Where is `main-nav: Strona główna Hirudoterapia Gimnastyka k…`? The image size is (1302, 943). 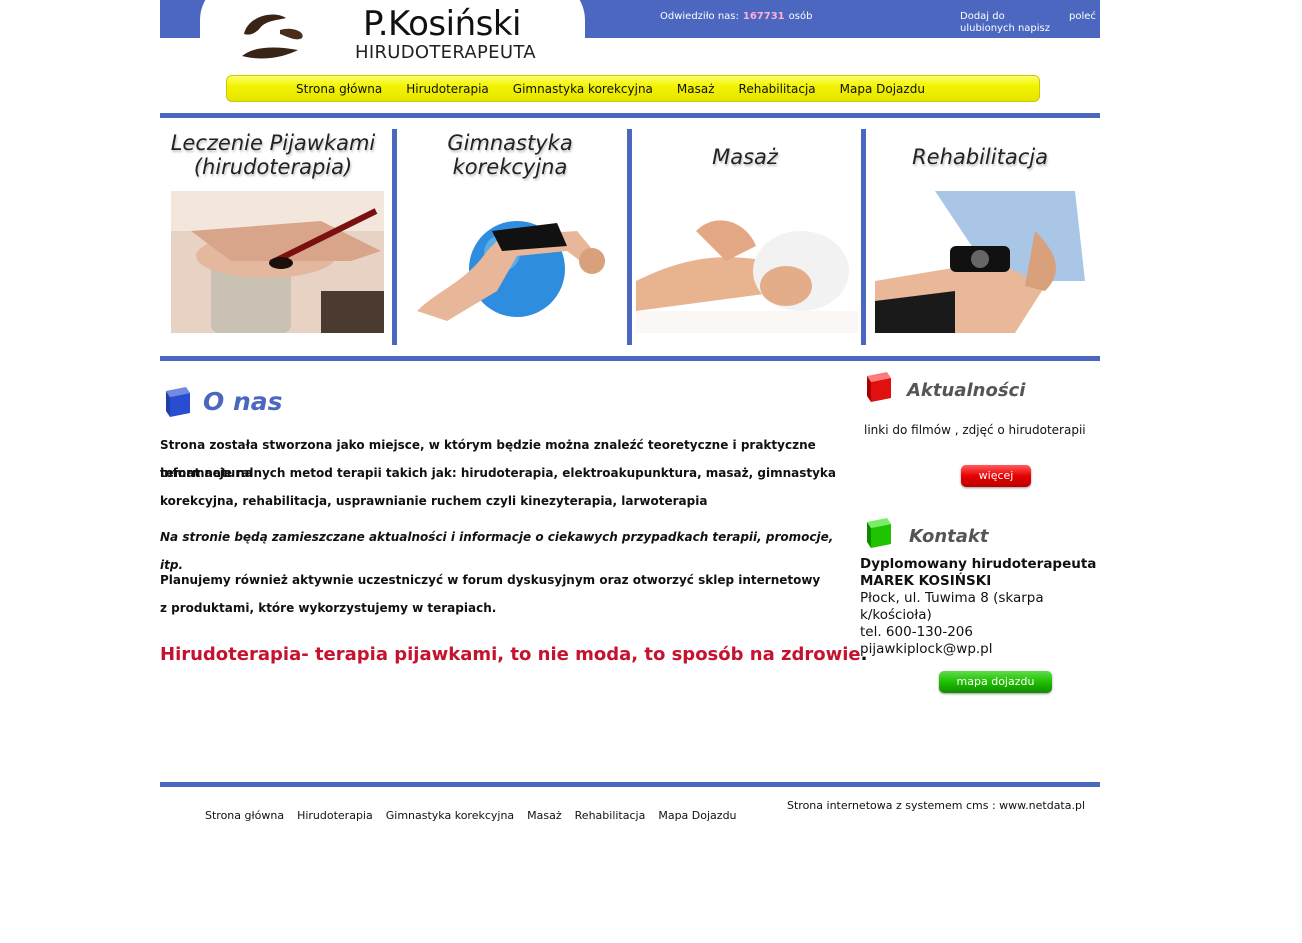
main-nav: Strona główna Hirudoterapia Gimnastyka k… is located at coordinates (633, 88).